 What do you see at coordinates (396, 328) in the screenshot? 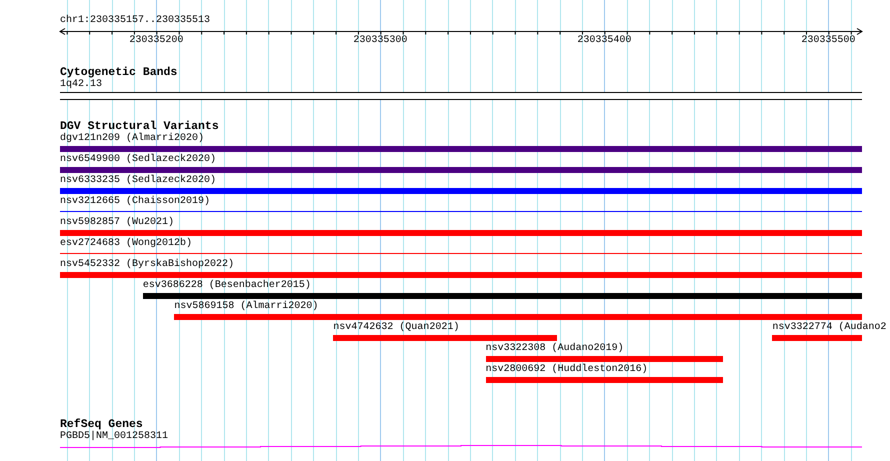
I see `variant-label: nsv4742632 (Quan2021)` at bounding box center [396, 328].